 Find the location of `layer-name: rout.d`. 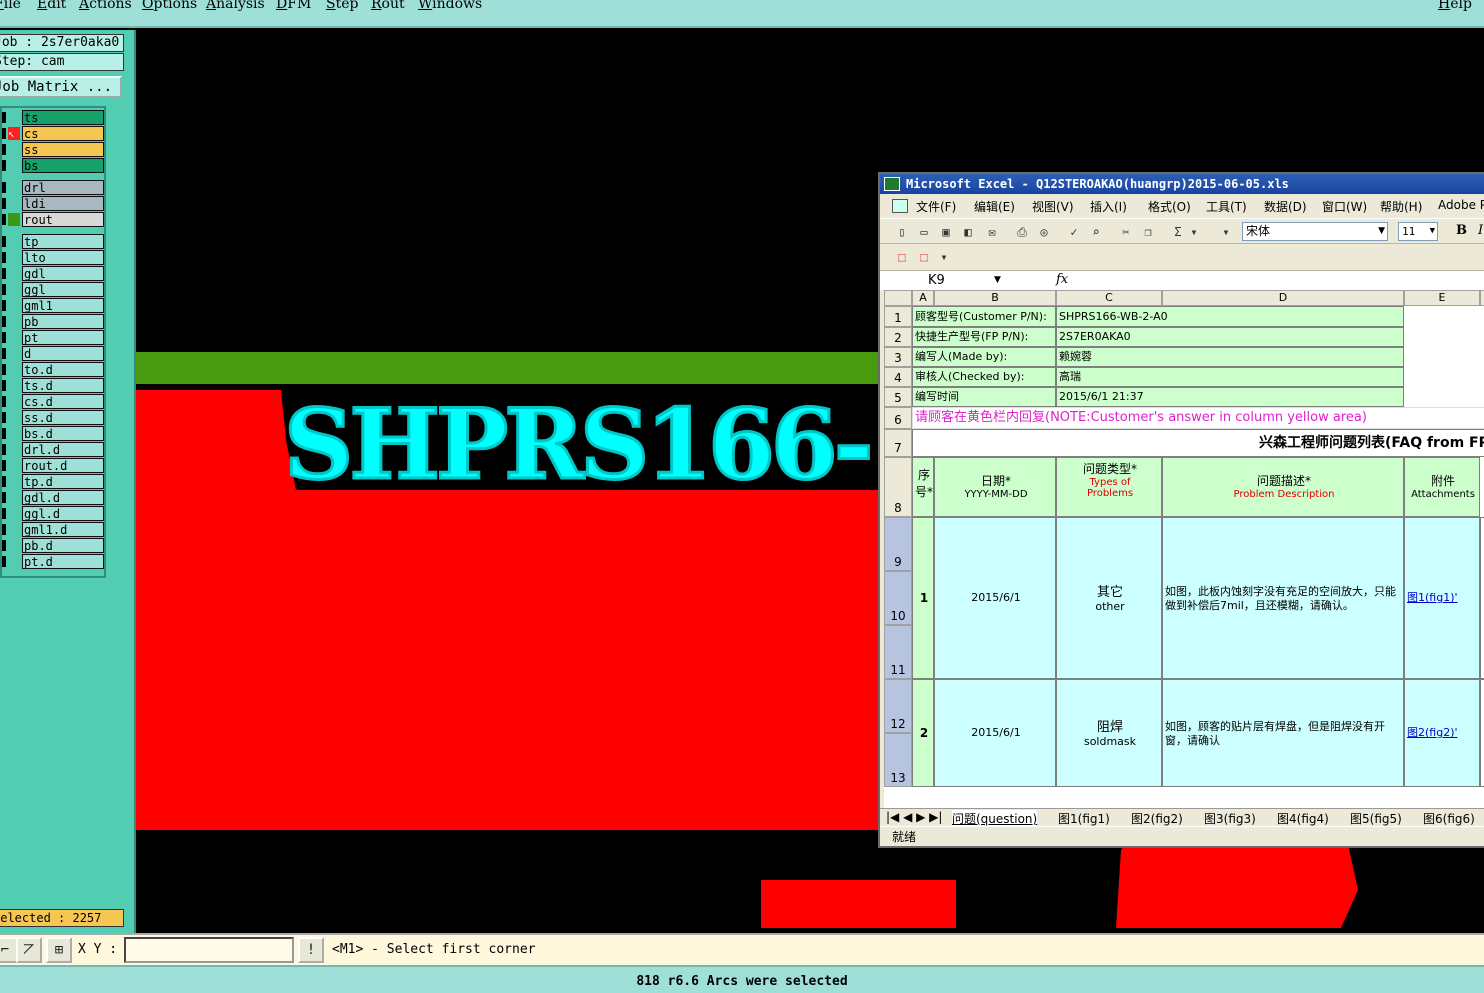

layer-name: rout.d is located at coordinates (63, 465).